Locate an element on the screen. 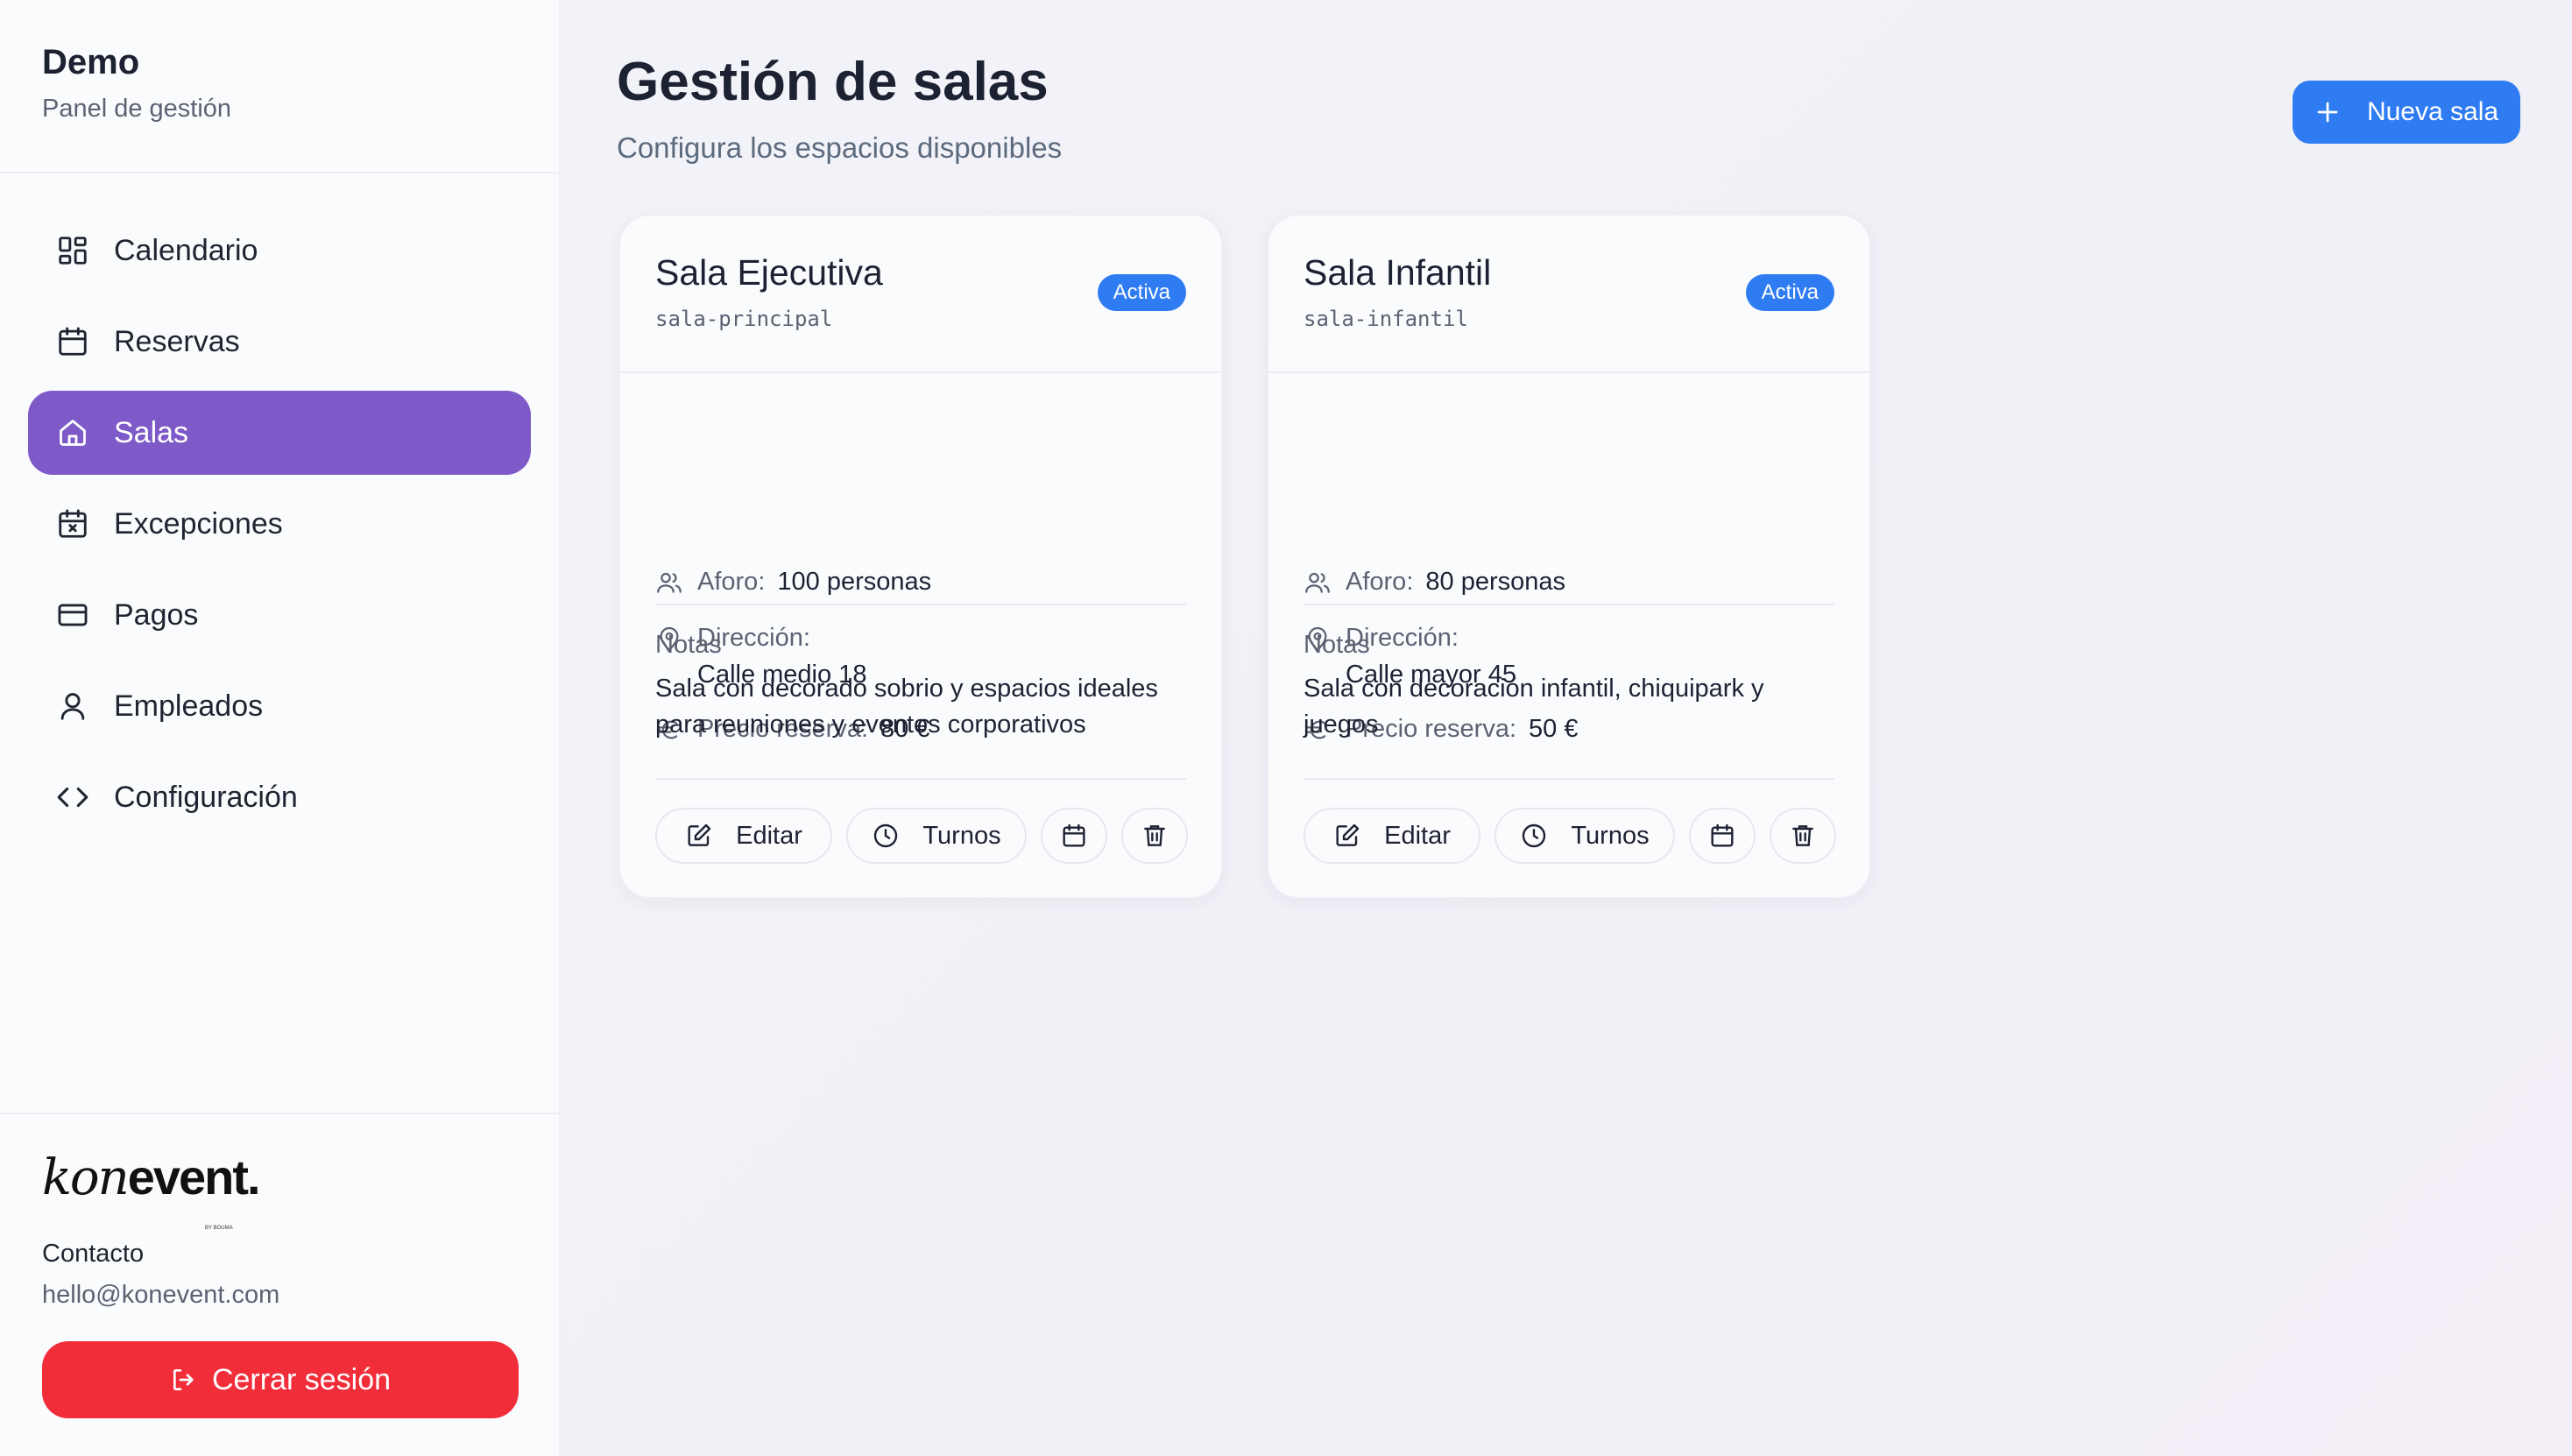 Image resolution: width=2572 pixels, height=1456 pixels. dashboard-grid-icon is located at coordinates (72, 250).